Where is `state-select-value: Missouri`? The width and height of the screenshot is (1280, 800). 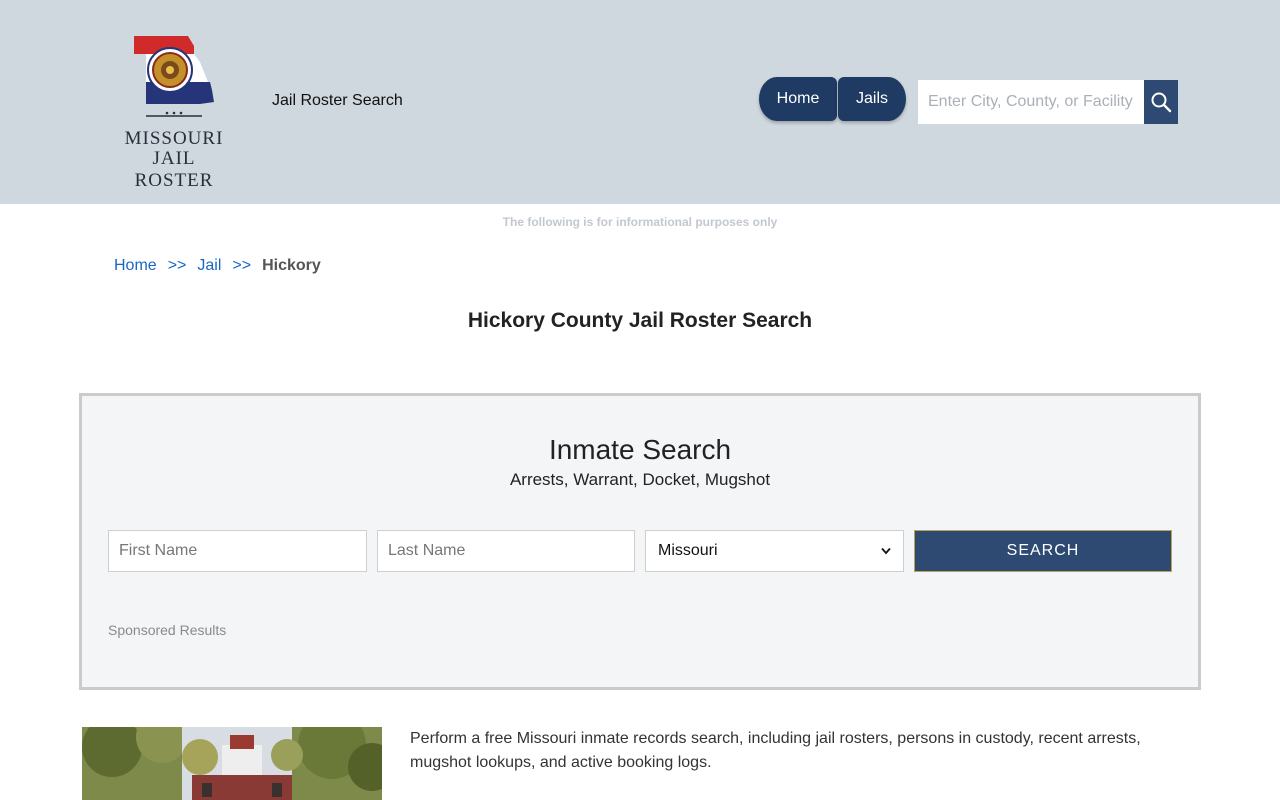
state-select-value: Missouri is located at coordinates (688, 550).